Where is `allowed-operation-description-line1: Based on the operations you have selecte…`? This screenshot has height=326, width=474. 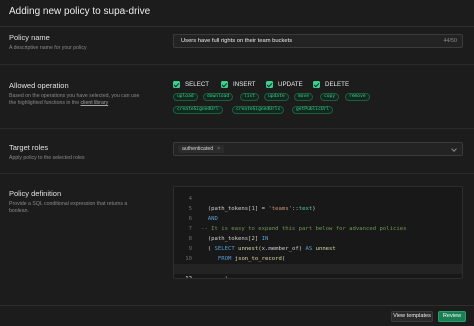 allowed-operation-description-line1: Based on the operations you have selecte… is located at coordinates (74, 96).